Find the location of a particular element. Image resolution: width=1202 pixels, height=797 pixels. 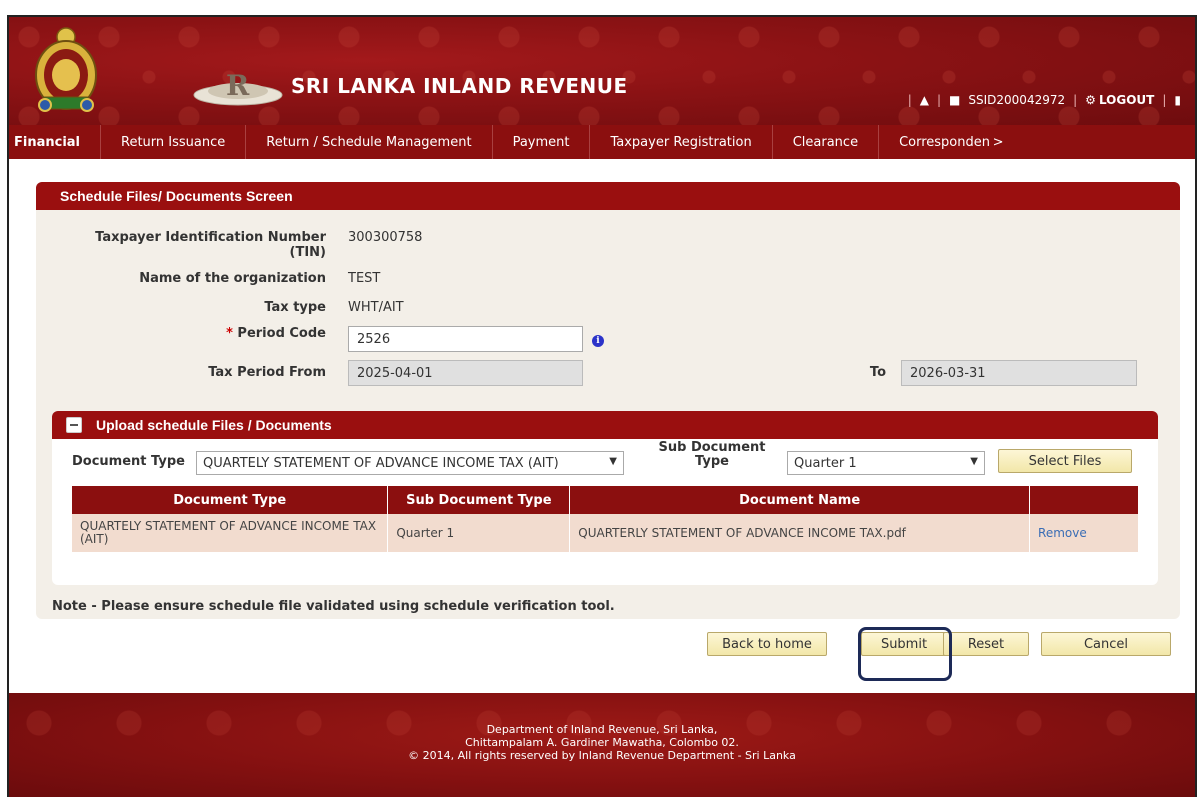

menu-taxpayer-registration: Taxpayer Registration is located at coordinates (681, 142).